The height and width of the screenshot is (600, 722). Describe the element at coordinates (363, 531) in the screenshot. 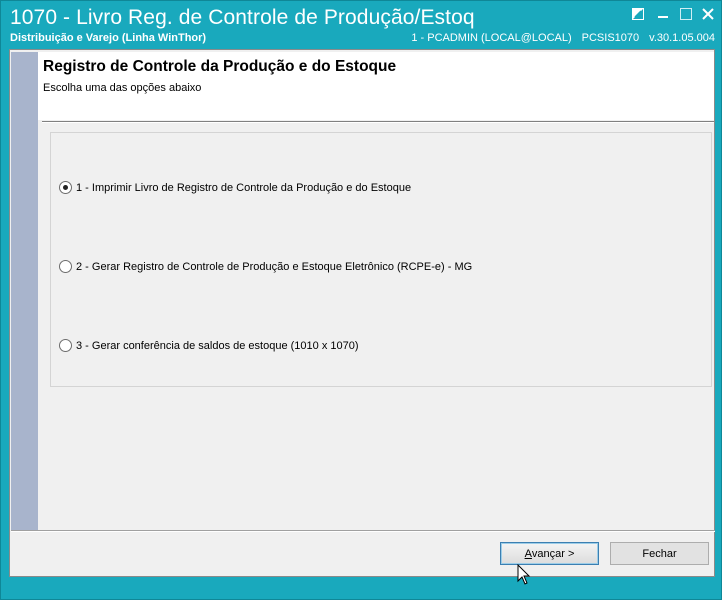

I see `footer-divider-highlight` at that location.